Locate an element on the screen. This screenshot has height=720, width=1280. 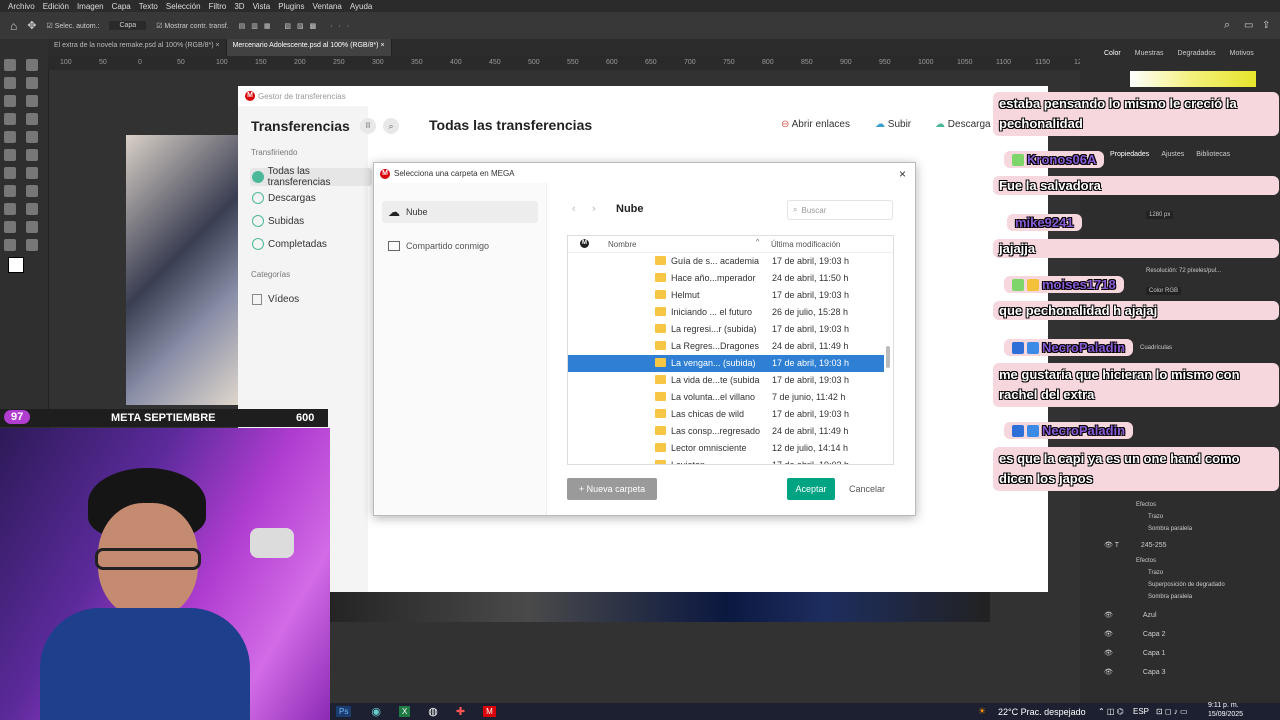
pen-tool-icon is located at coordinates (32, 191).